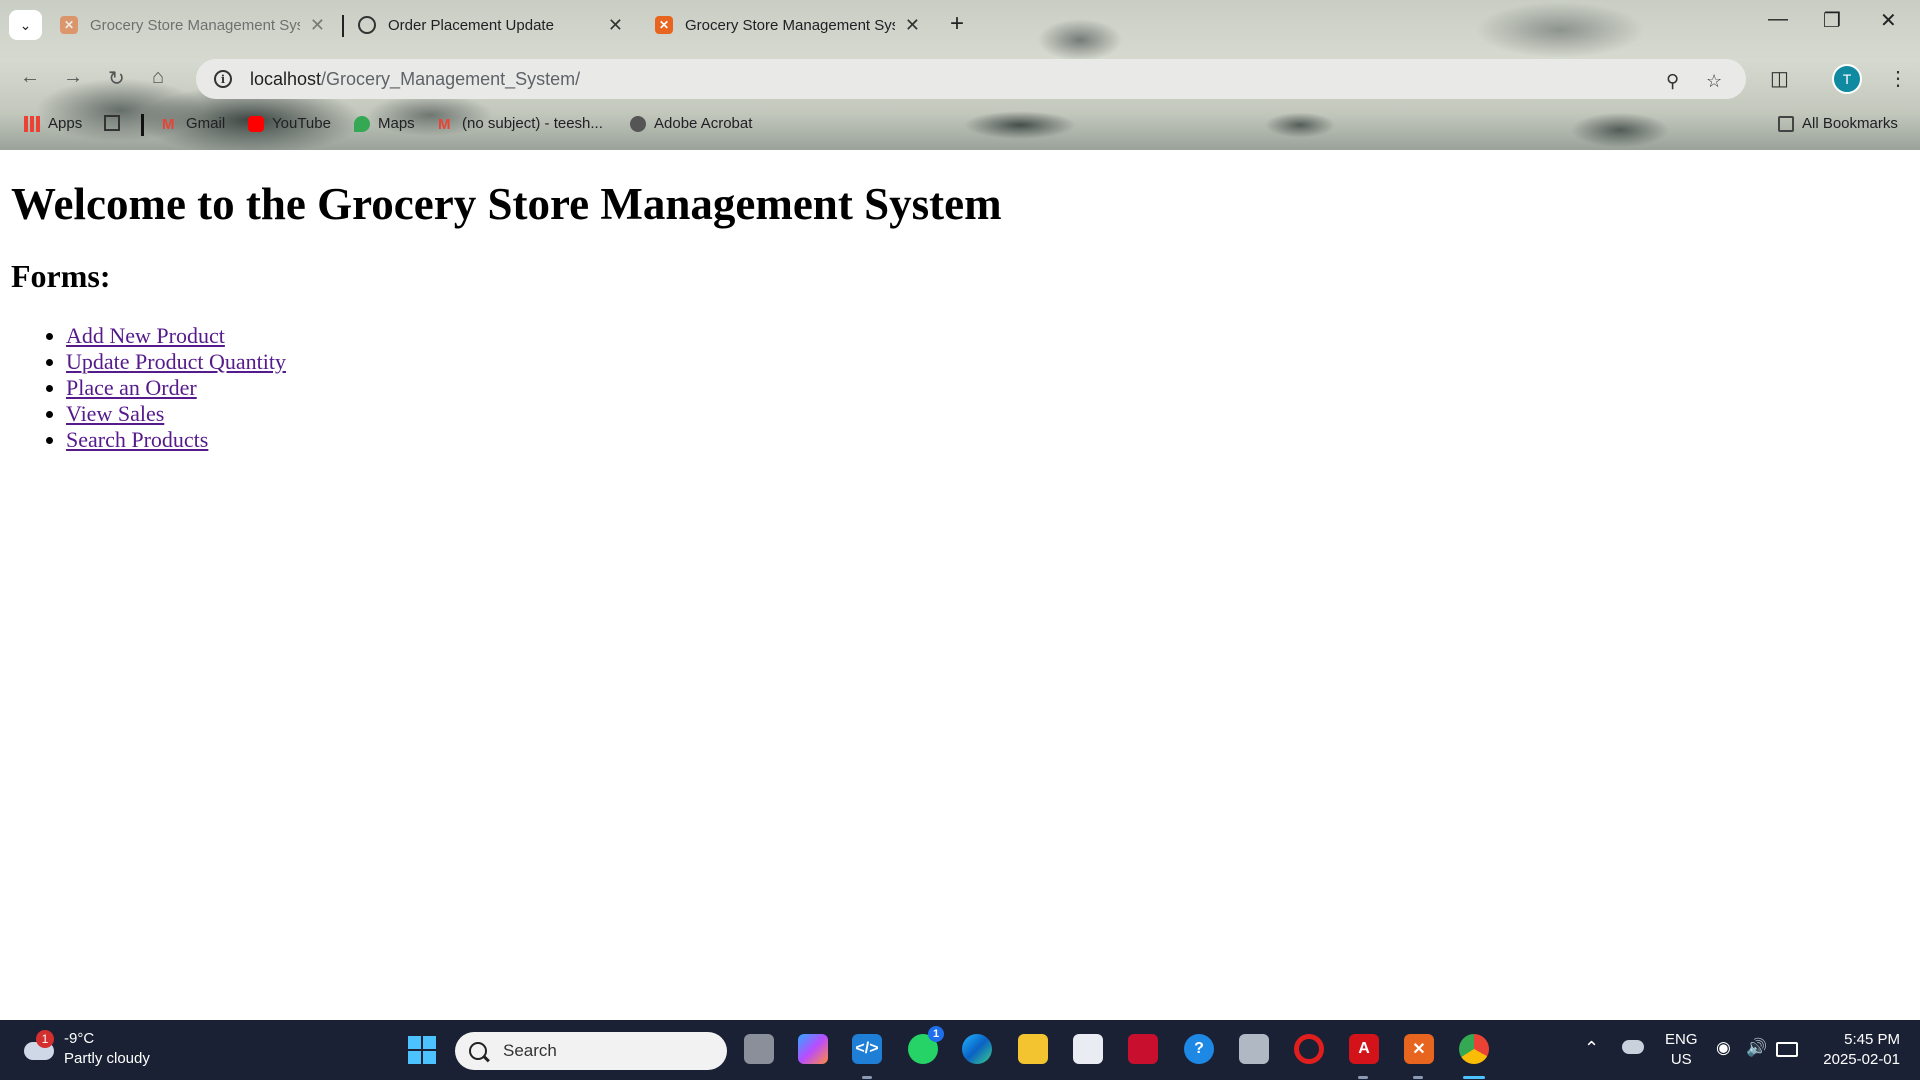  I want to click on bookmark-youtube: YouTube, so click(289, 123).